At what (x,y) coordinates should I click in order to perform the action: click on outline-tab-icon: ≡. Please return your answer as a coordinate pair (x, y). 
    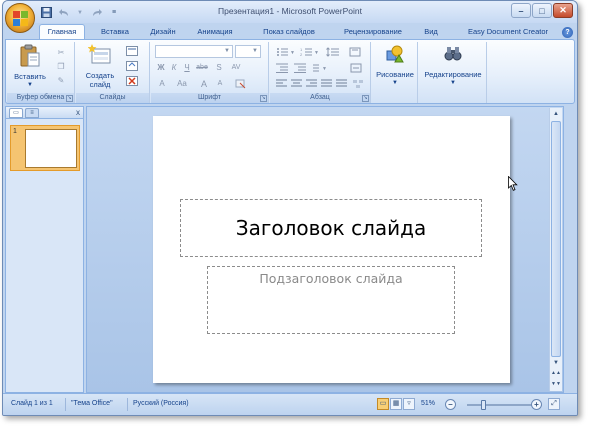
    Looking at the image, I should click on (32, 113).